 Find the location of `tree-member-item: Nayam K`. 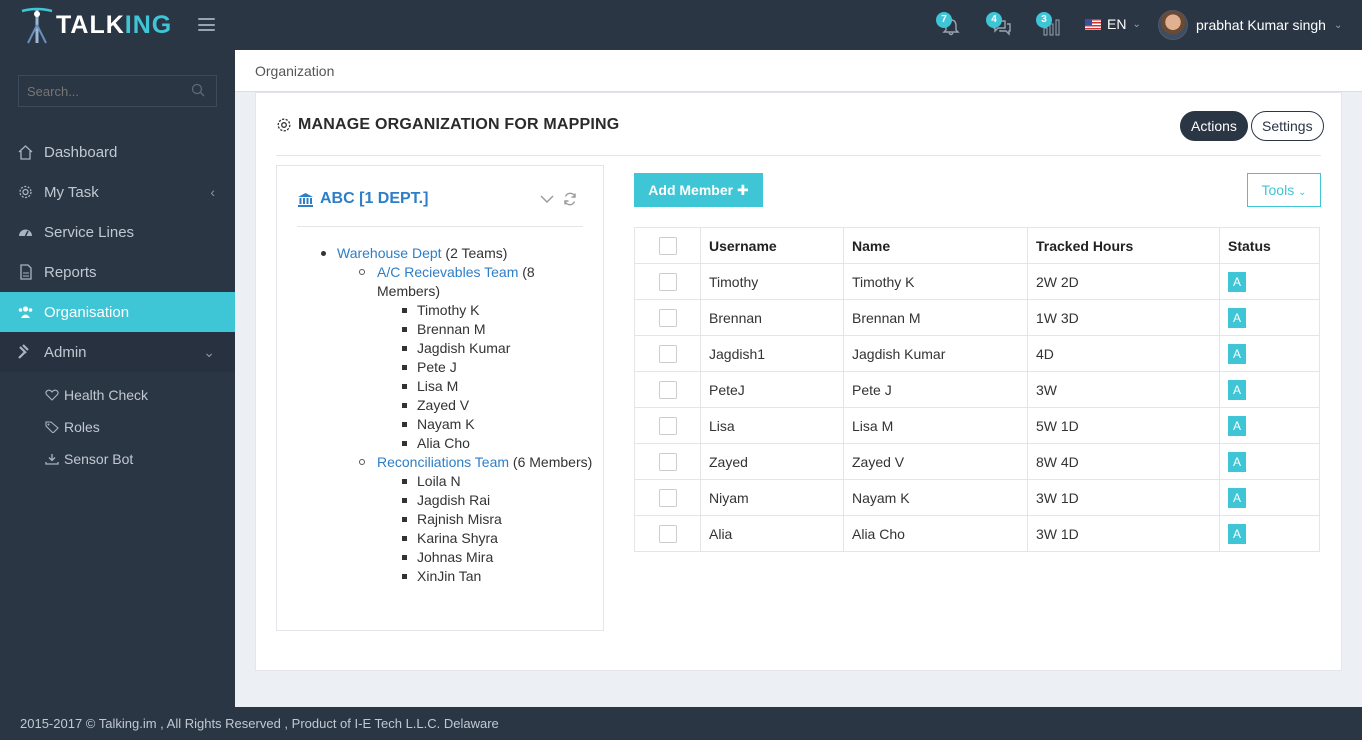

tree-member-item: Nayam K is located at coordinates (487, 424).